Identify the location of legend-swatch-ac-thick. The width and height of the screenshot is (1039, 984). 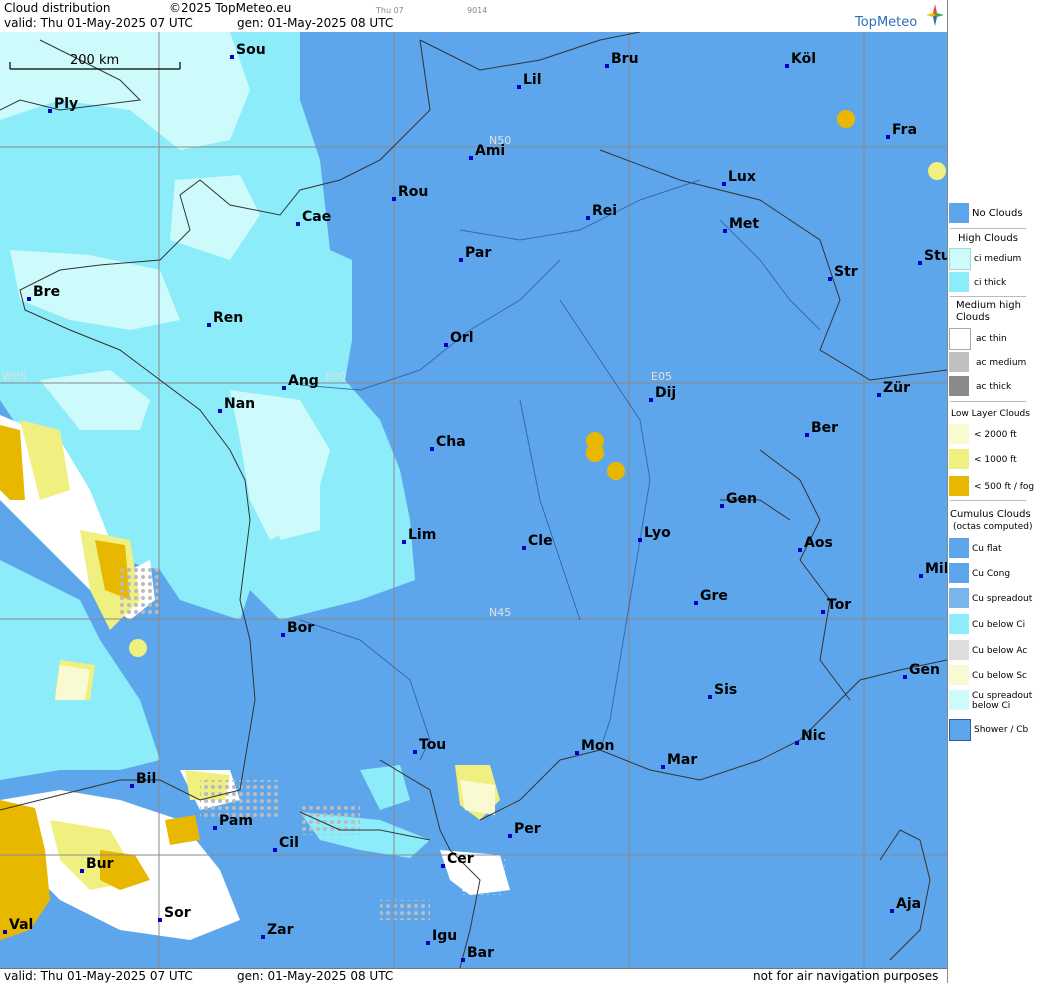
(959, 386).